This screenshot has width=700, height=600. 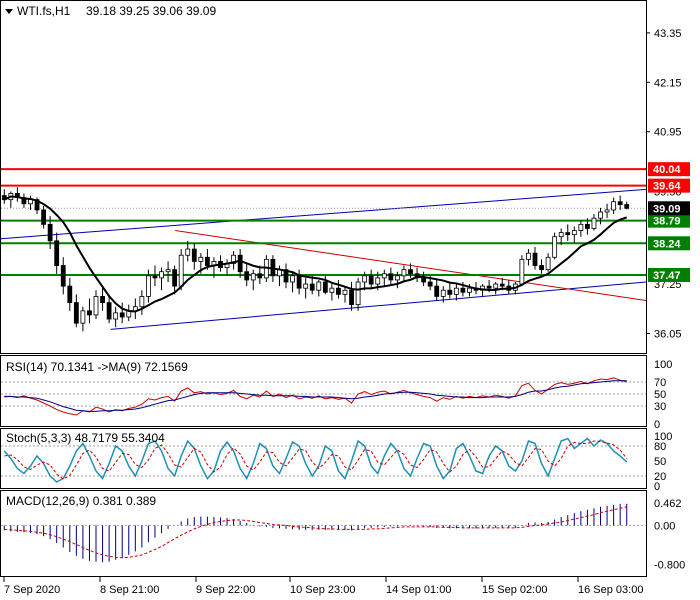 What do you see at coordinates (129, 590) in the screenshot?
I see `x-tick-label: 8 Sep 21:00` at bounding box center [129, 590].